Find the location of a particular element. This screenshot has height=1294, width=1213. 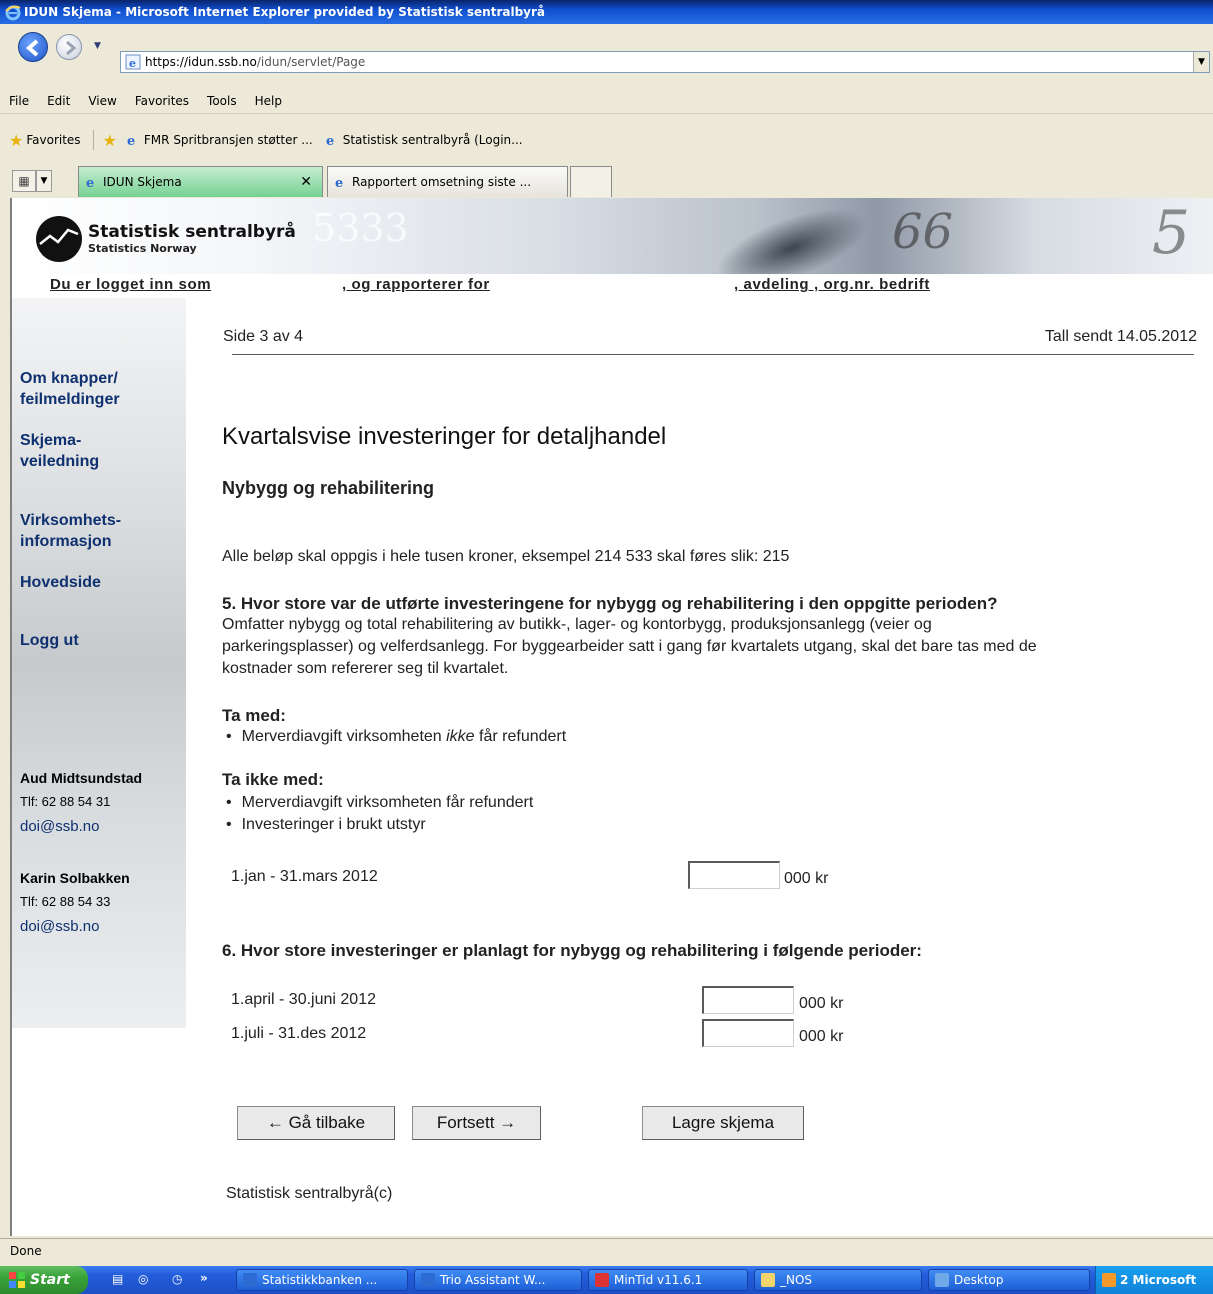

svg-text: e is located at coordinates (330, 140).